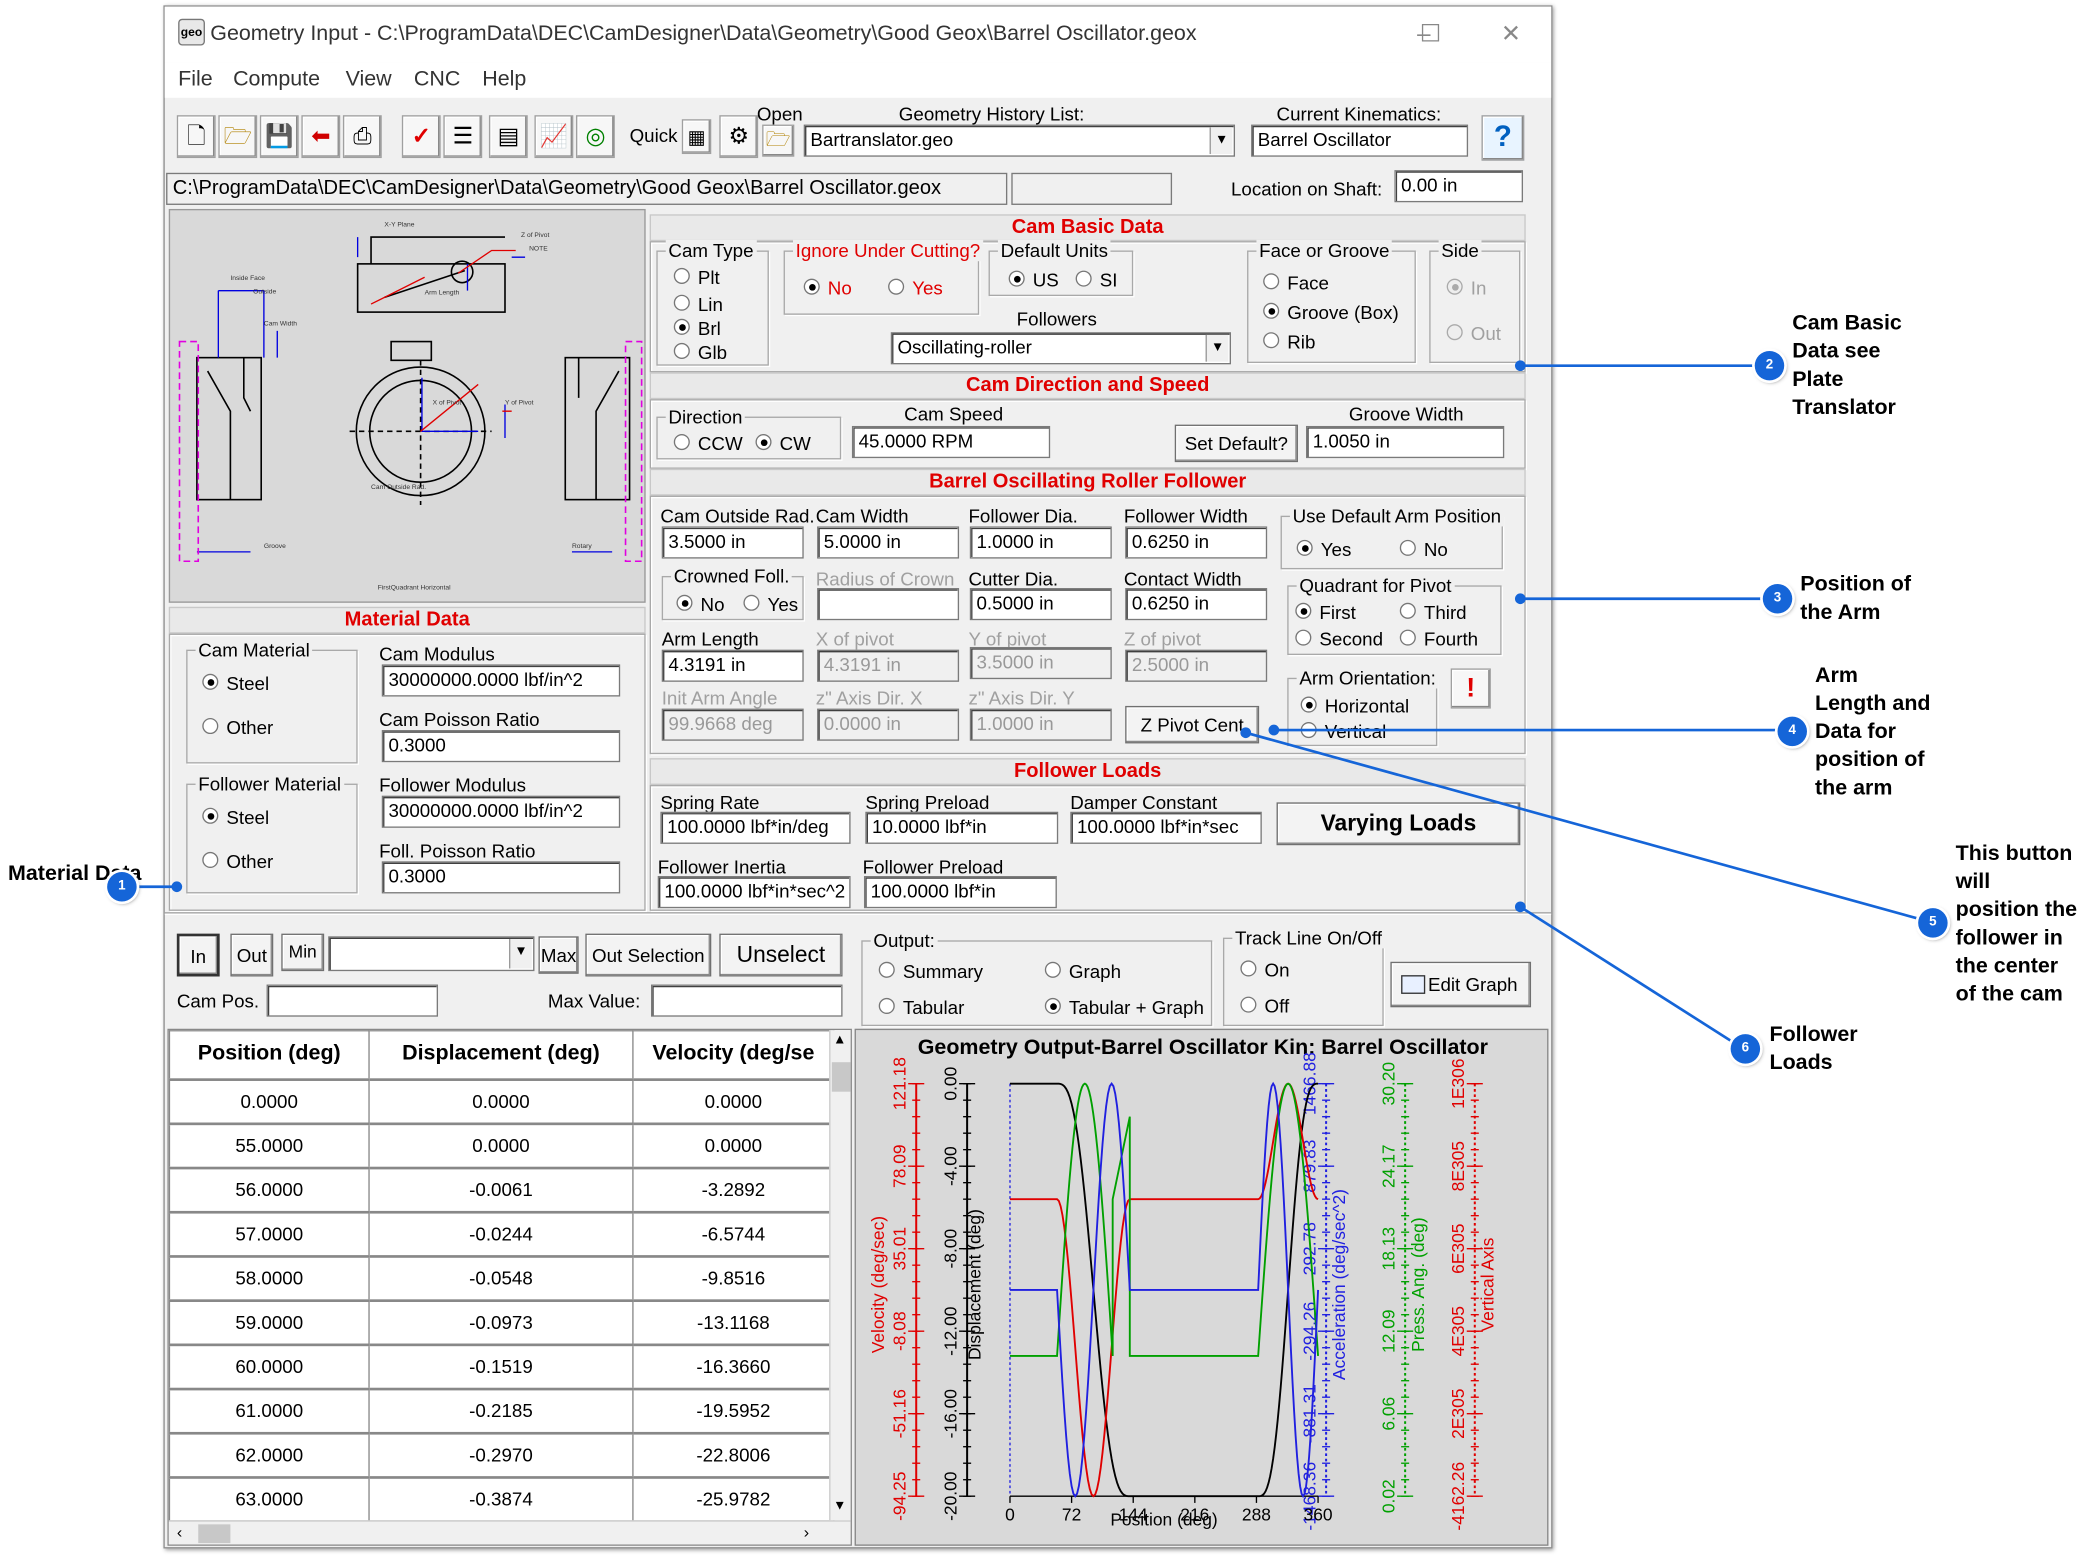 This screenshot has height=1555, width=2099. Describe the element at coordinates (1847, 366) in the screenshot. I see `callout-basic-text: Cam Basic Data see Plate Translator` at that location.